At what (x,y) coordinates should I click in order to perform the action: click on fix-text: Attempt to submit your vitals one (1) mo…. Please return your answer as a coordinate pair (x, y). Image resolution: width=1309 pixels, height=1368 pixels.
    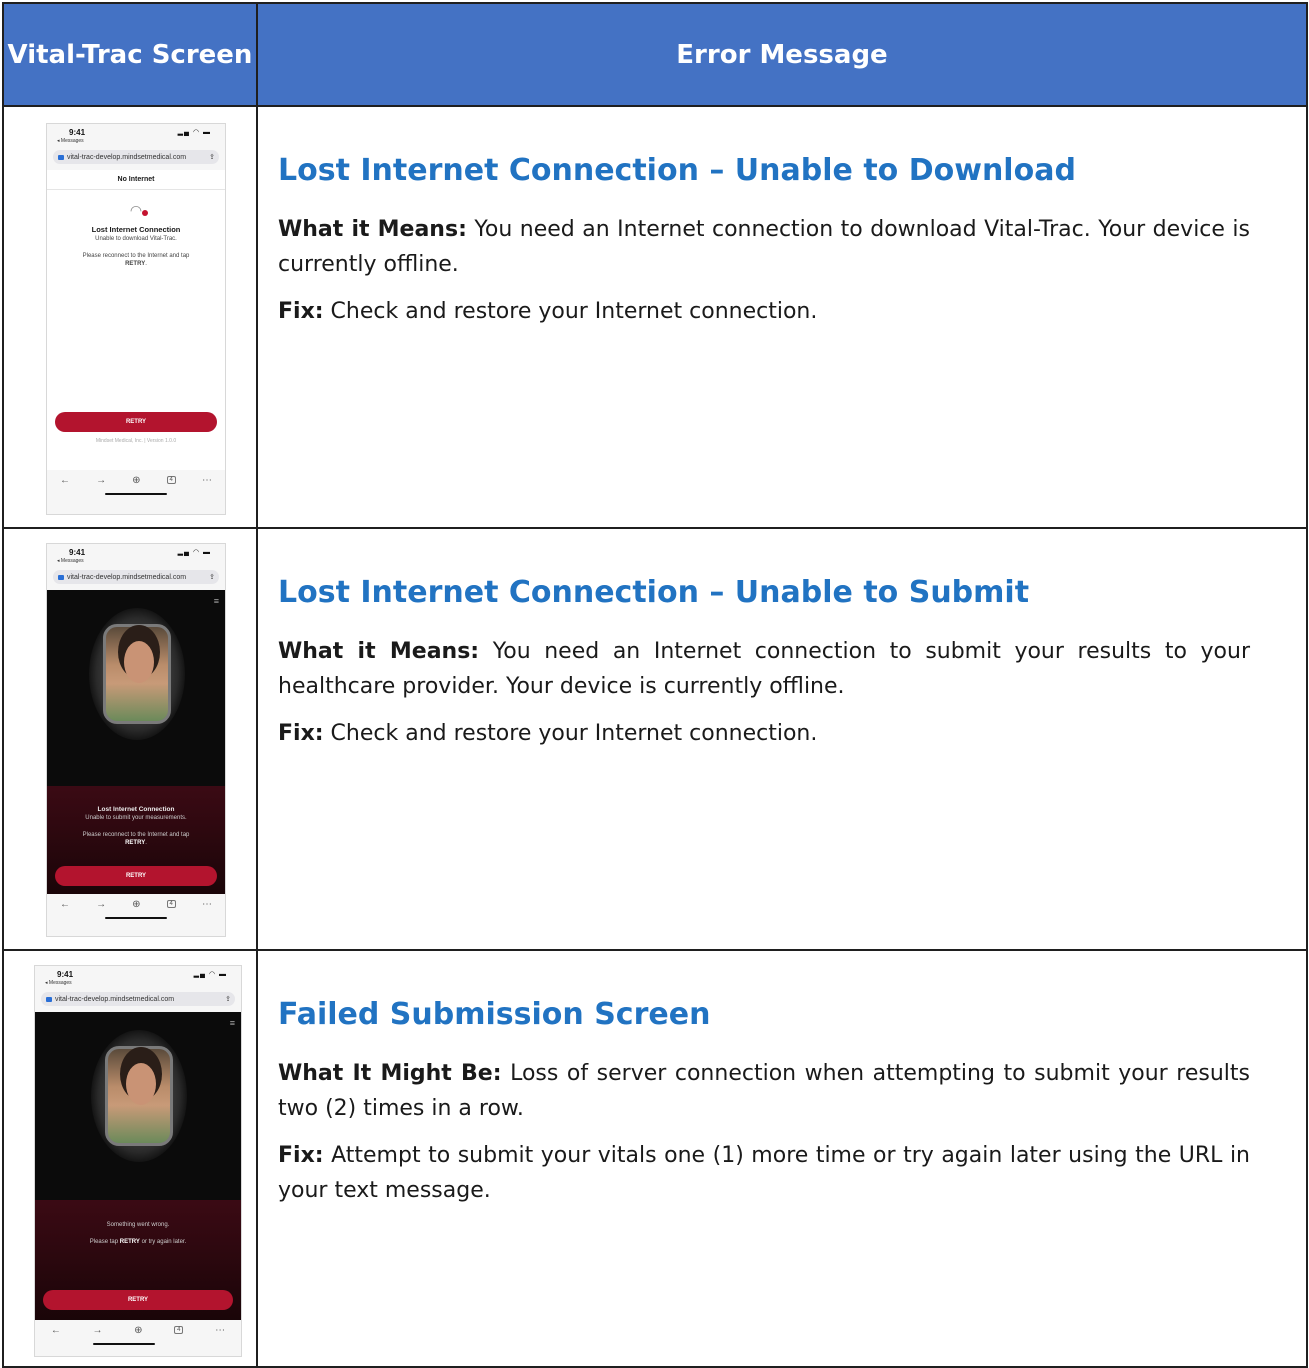
    Looking at the image, I should click on (764, 1173).